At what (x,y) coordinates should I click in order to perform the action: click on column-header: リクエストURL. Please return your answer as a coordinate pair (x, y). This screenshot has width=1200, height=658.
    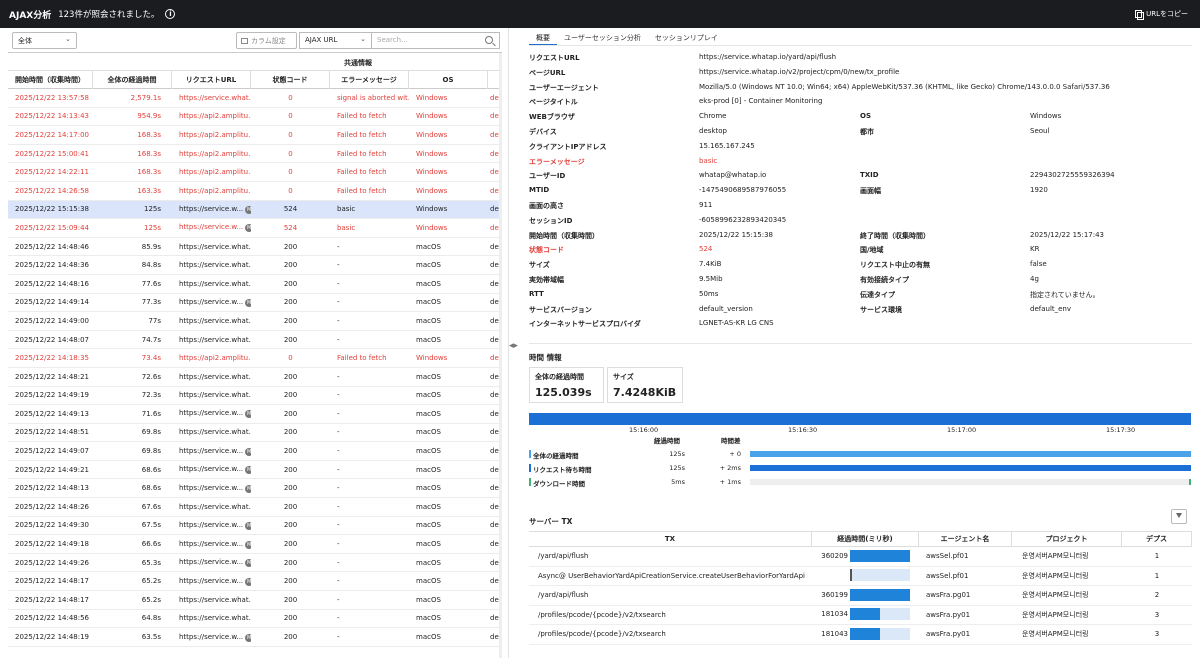
    Looking at the image, I should click on (211, 80).